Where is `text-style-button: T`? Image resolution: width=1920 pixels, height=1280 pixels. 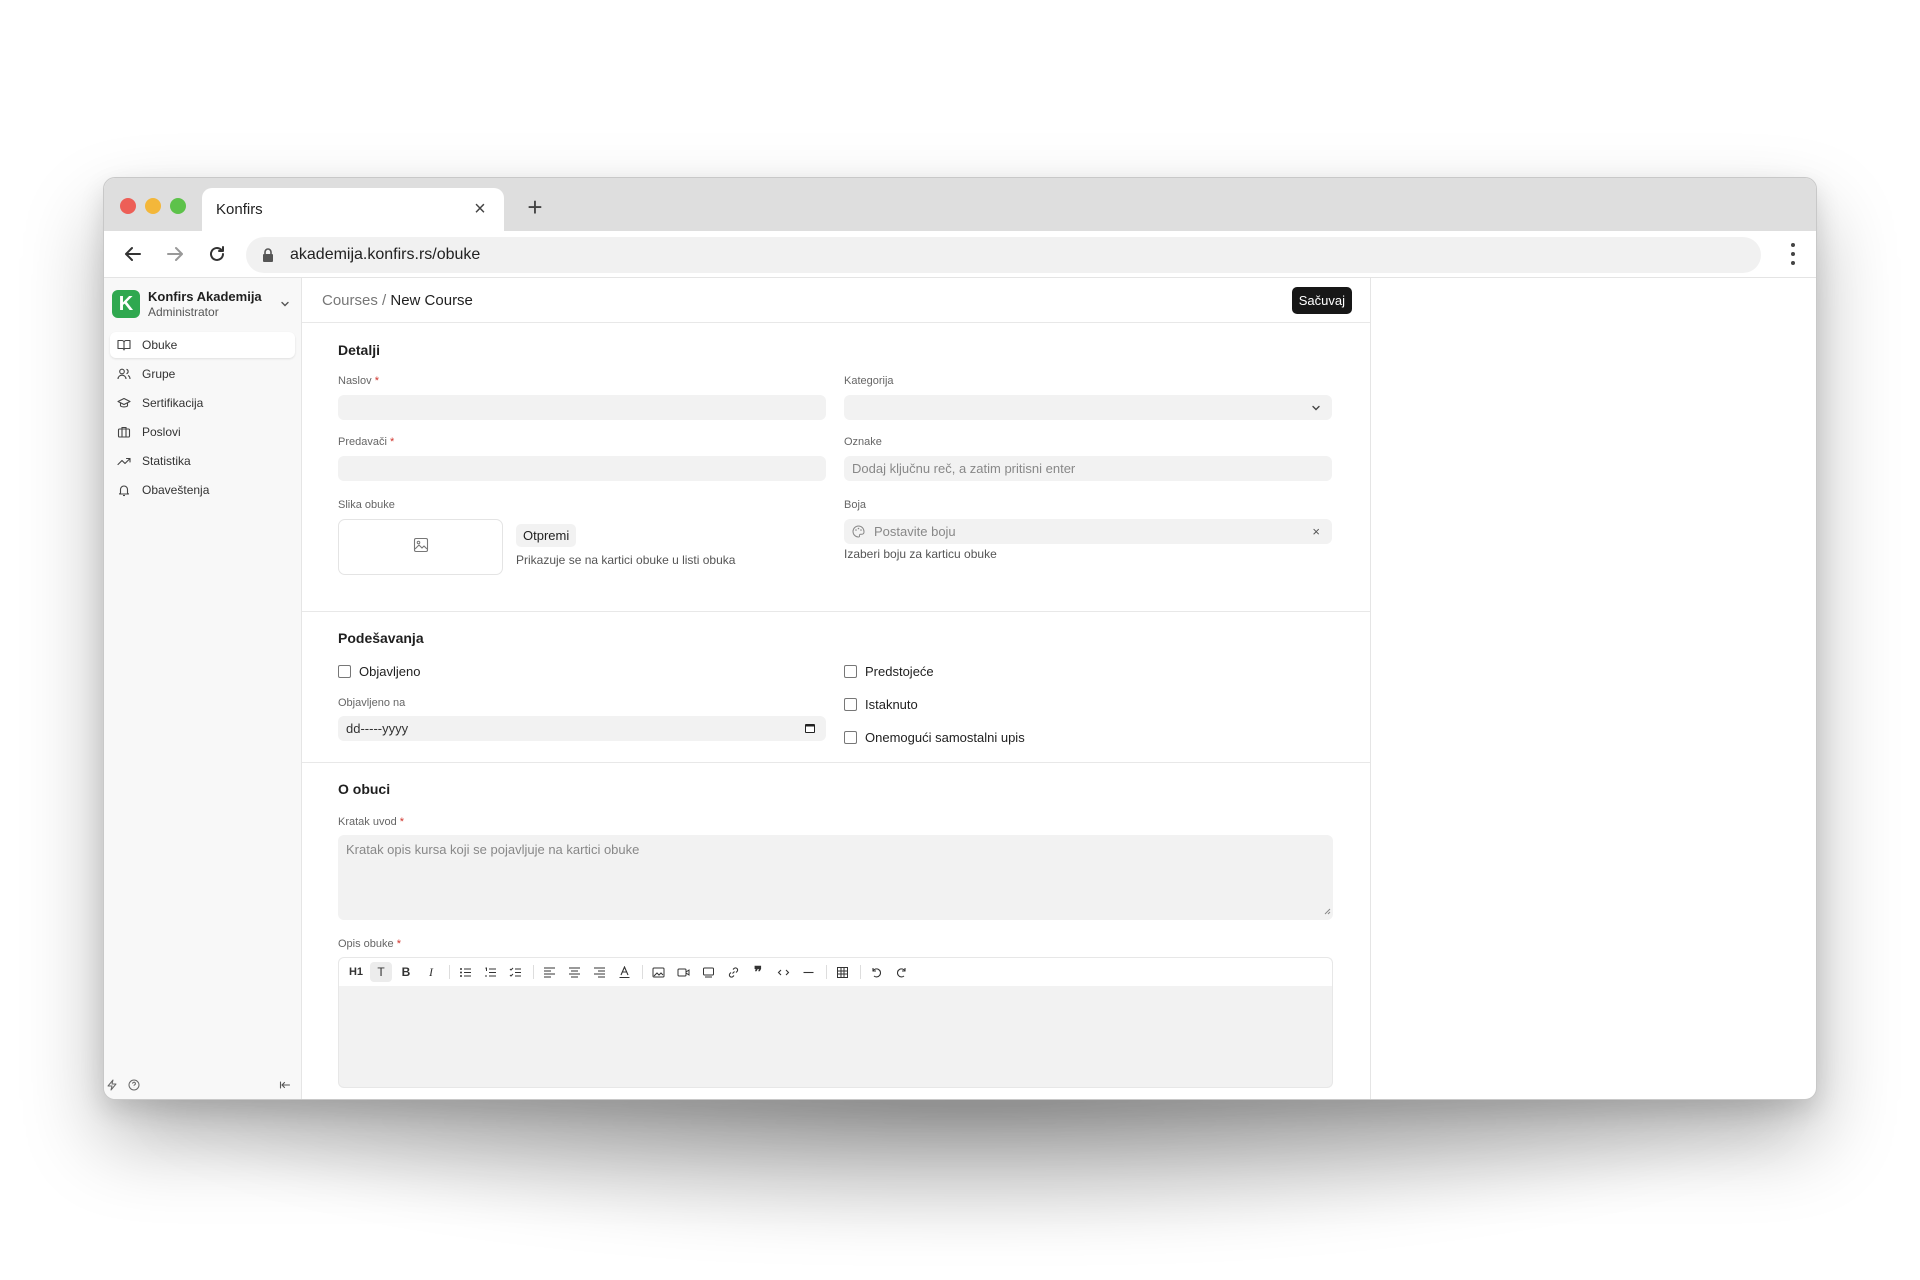
text-style-button: T is located at coordinates (381, 972).